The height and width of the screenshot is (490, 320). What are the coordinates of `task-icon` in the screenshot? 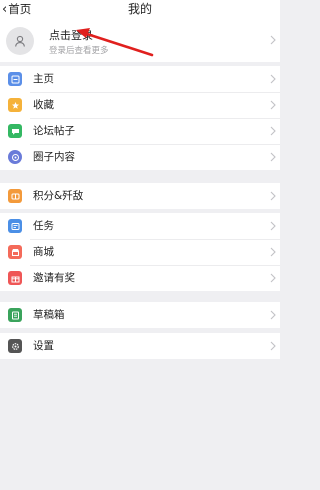 It's located at (15, 226).